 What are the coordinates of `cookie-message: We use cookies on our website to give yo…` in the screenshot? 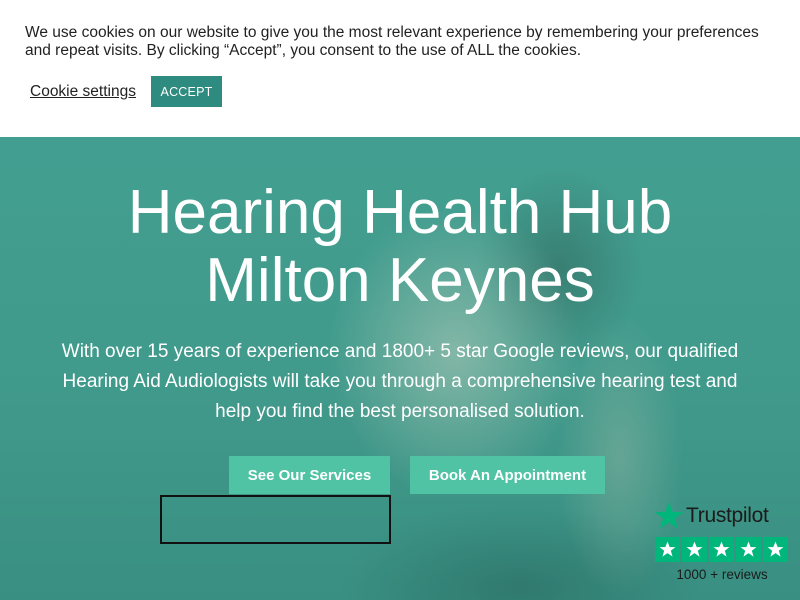 It's located at (392, 41).